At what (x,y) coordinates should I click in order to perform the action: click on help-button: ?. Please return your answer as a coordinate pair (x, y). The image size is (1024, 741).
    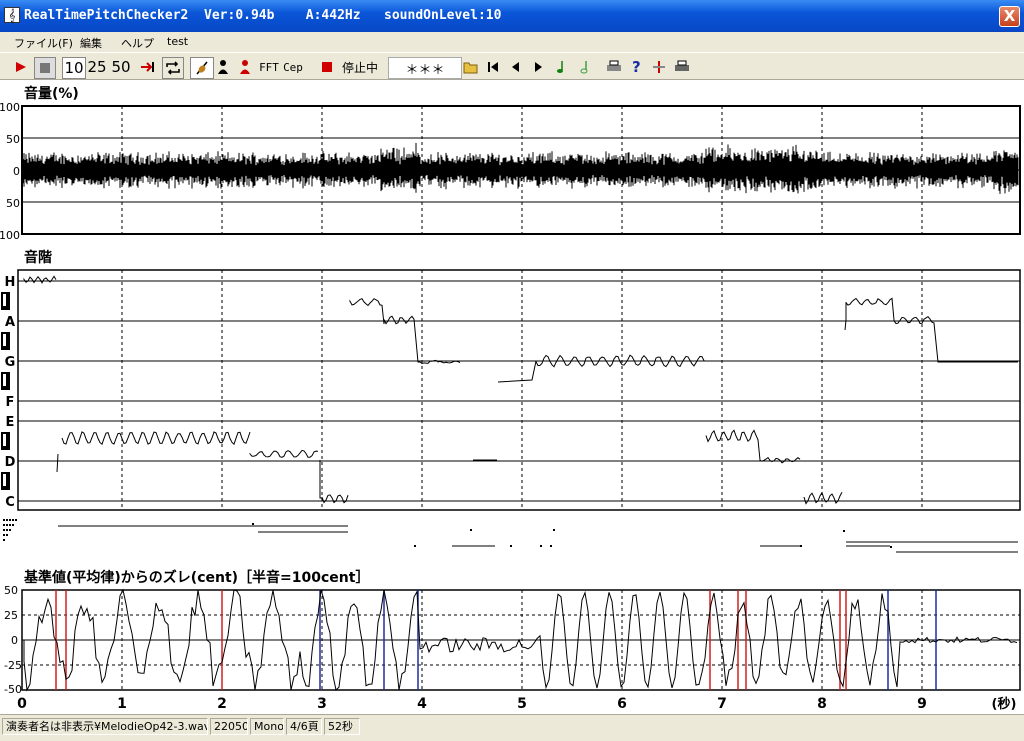
    Looking at the image, I should click on (637, 67).